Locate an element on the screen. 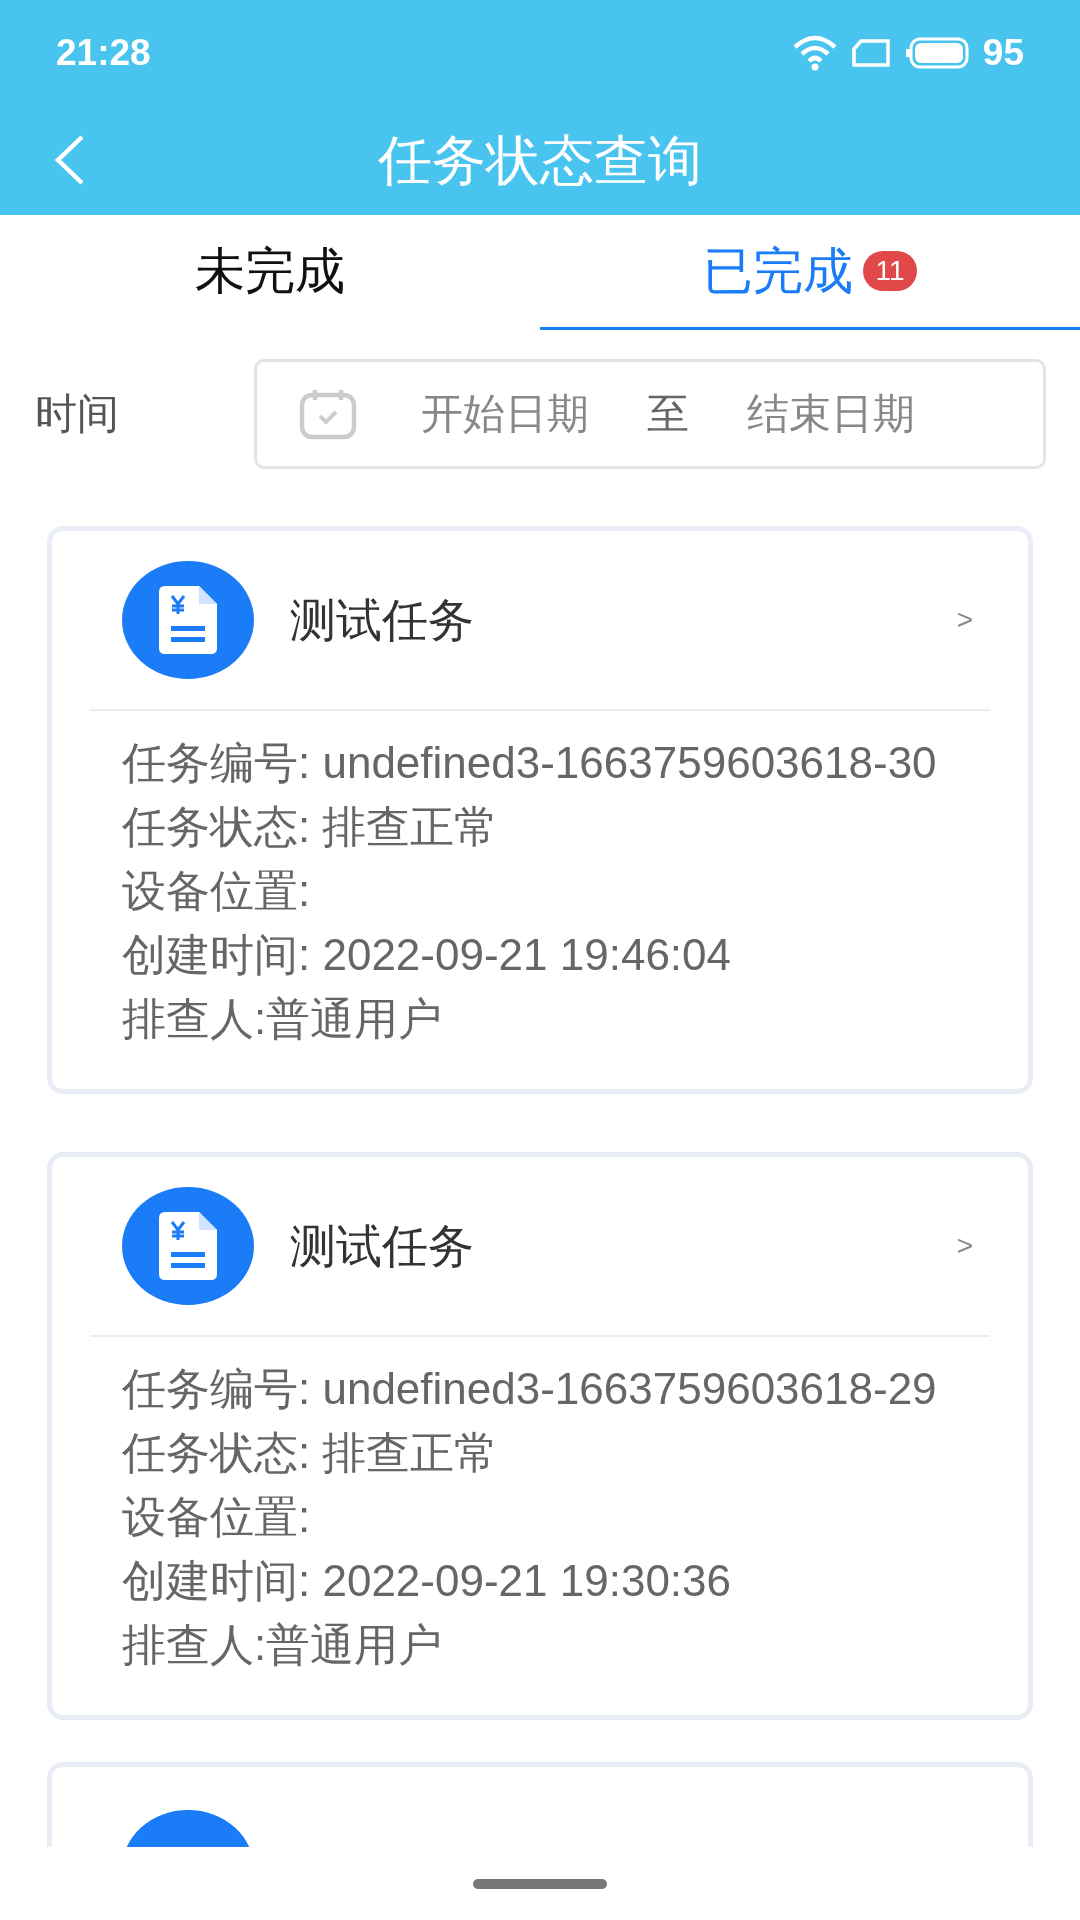  task-detail: 任务编号: undefined3-1663759603618-29 is located at coordinates (530, 1389).